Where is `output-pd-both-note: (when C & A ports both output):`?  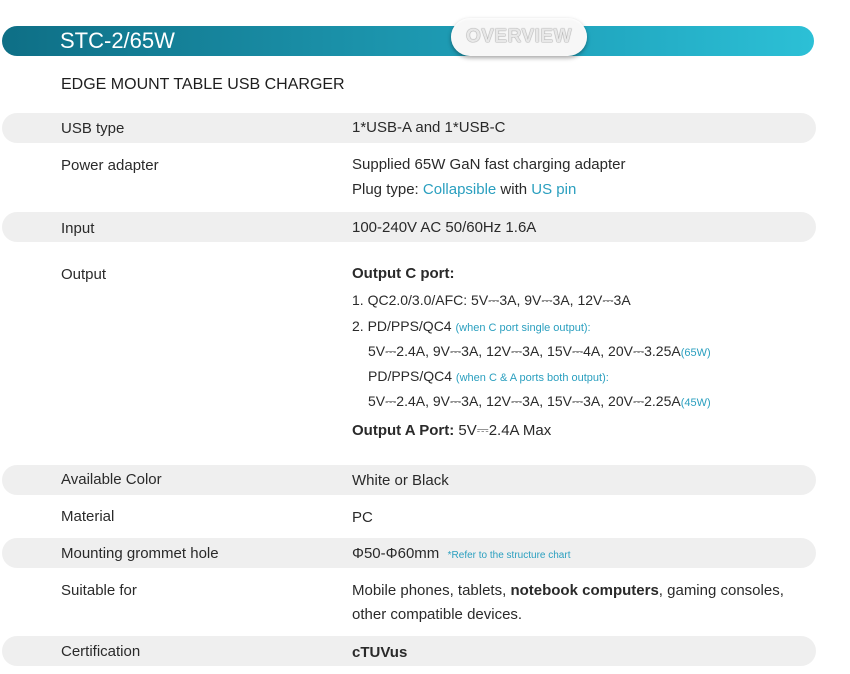
output-pd-both-note: (when C & A ports both output): is located at coordinates (532, 378).